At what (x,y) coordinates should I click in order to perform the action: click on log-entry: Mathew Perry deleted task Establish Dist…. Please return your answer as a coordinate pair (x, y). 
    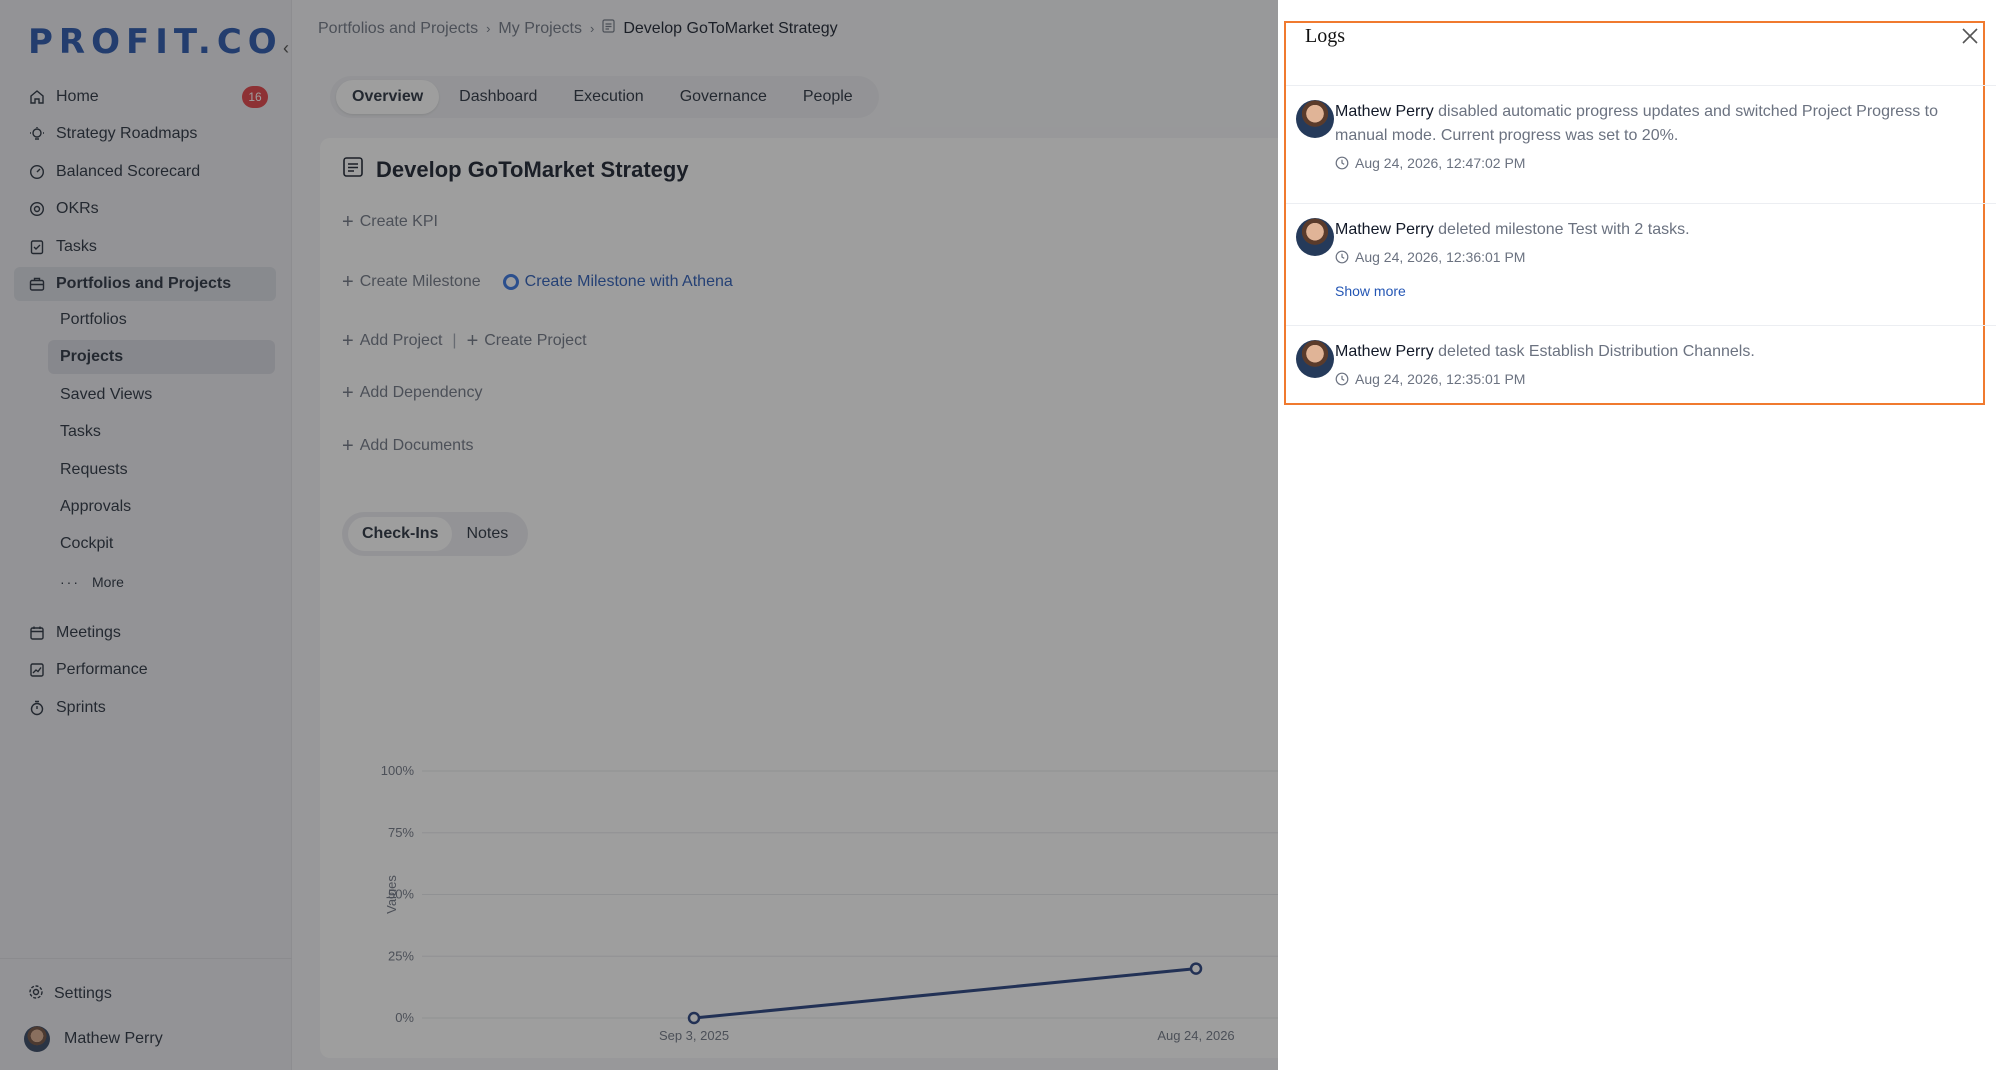
    Looking at the image, I should click on (1641, 364).